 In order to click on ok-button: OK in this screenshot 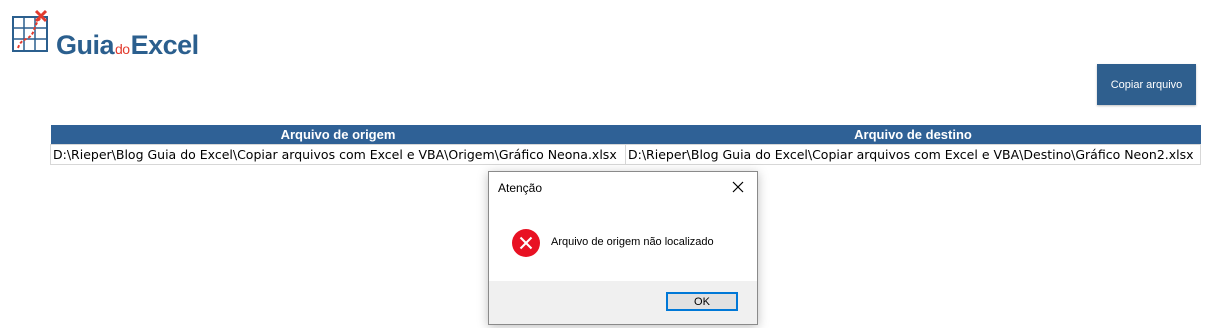, I will do `click(702, 301)`.